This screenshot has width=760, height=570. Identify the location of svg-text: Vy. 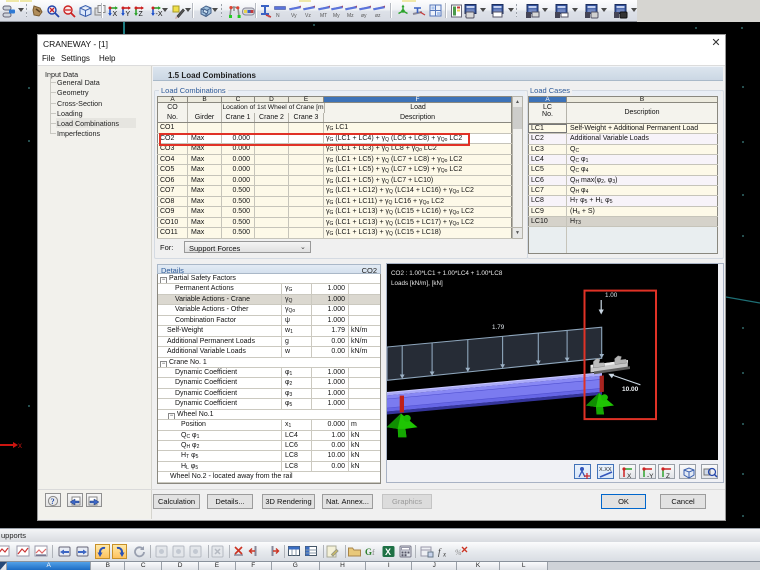
(294, 16).